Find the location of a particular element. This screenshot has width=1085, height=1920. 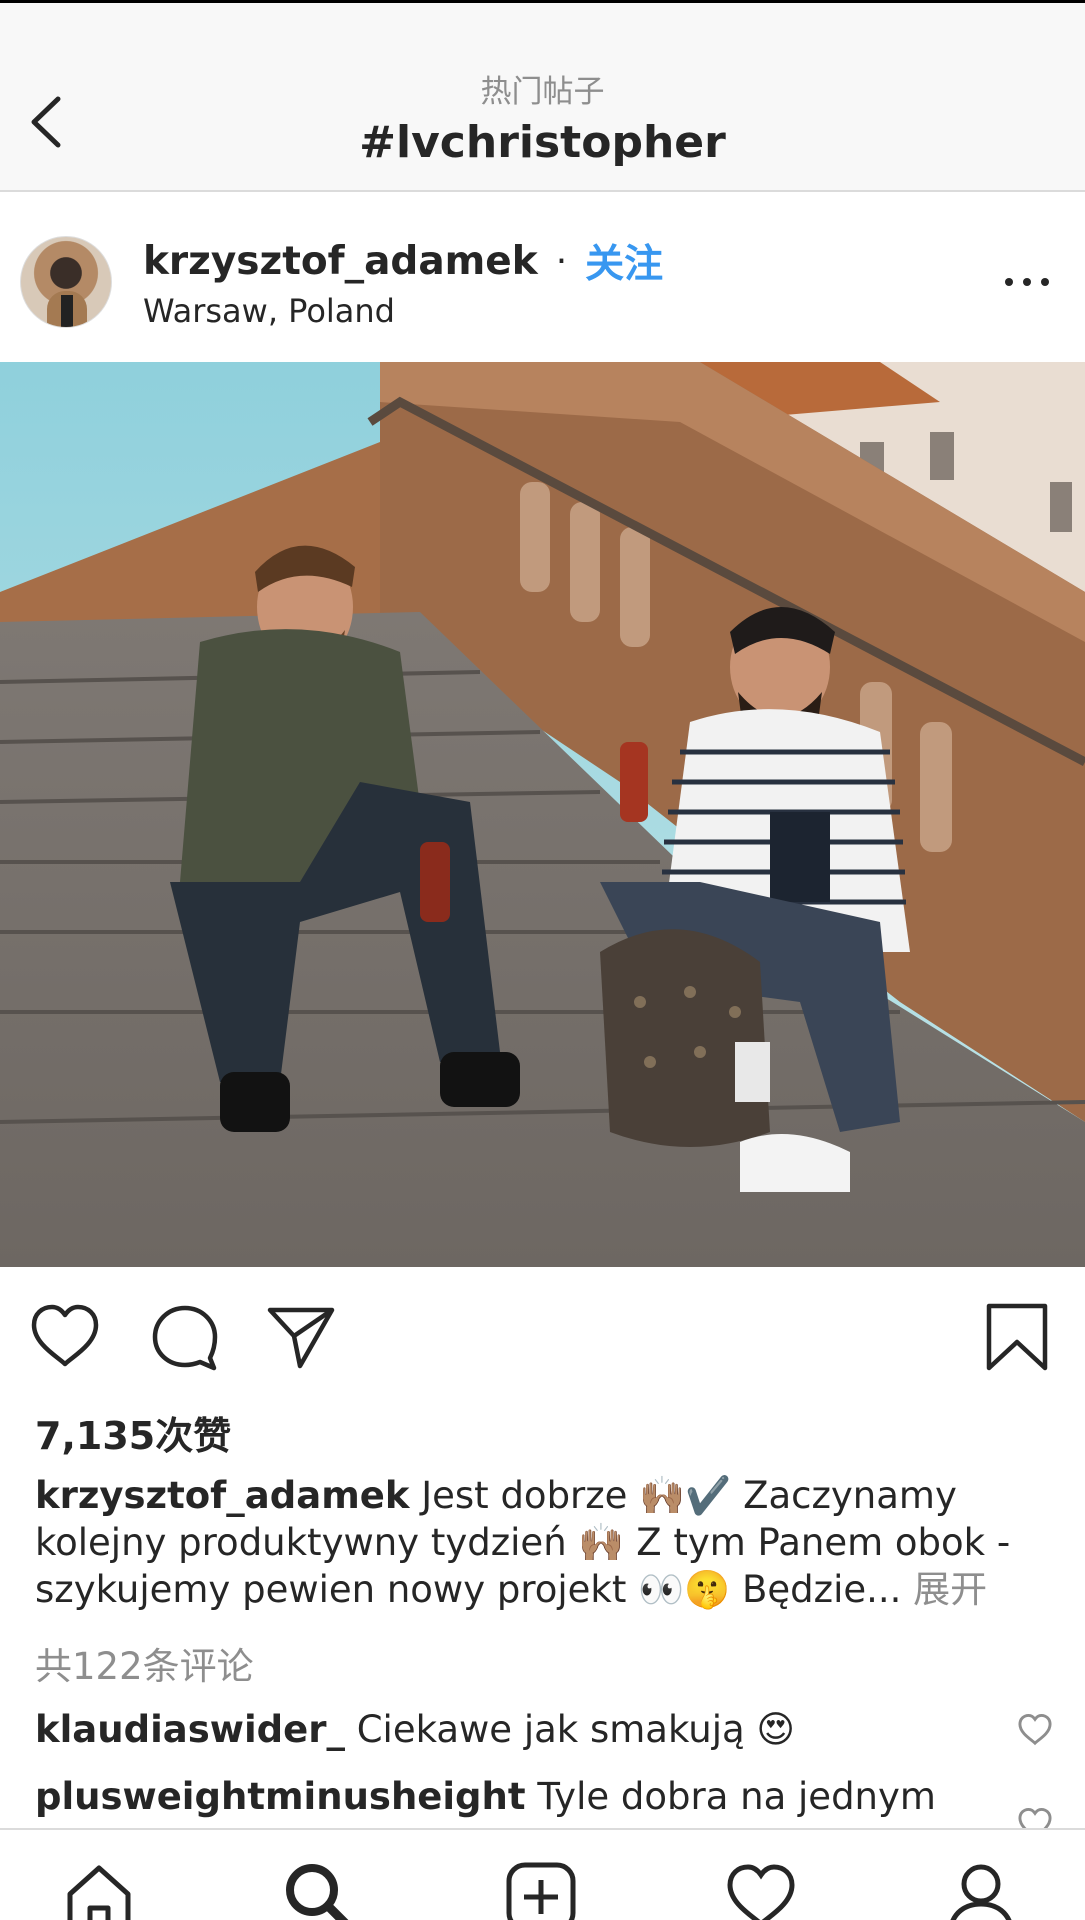

top-navigation-bar: 热门帖子 #lvchristopher is located at coordinates (542, 96).